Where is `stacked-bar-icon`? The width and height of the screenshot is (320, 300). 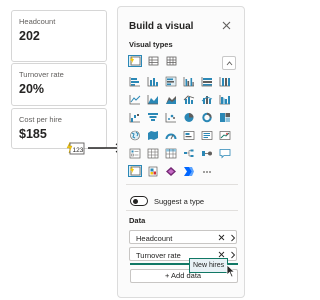 stacked-bar-icon is located at coordinates (134, 81).